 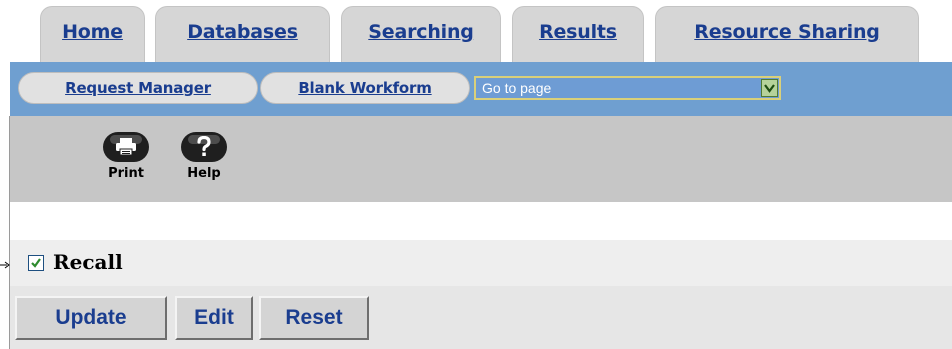 I want to click on recall-label: Recall, so click(x=88, y=262).